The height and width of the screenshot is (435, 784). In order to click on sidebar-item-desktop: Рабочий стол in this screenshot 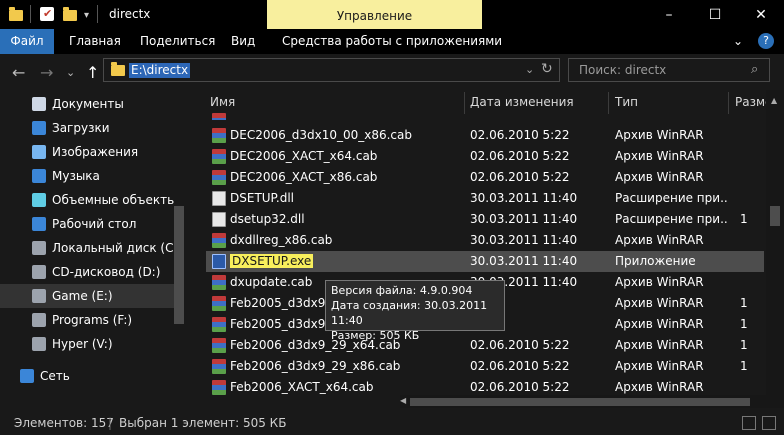, I will do `click(87, 224)`.